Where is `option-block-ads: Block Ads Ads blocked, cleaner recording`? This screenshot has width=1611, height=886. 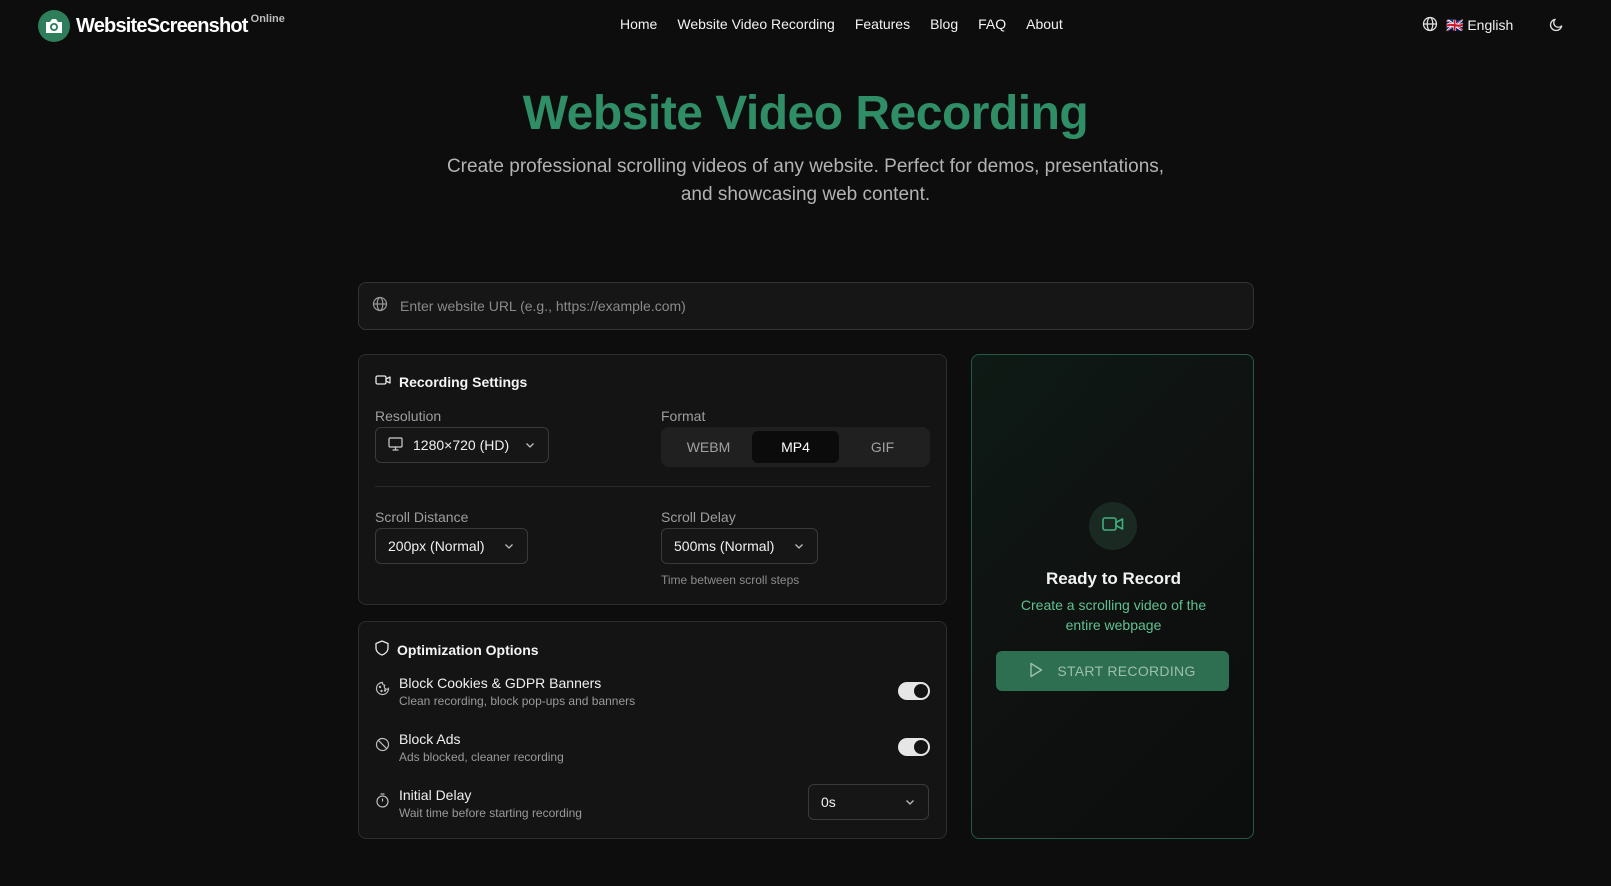
option-block-ads: Block Ads Ads blocked, cleaner recording is located at coordinates (652, 751).